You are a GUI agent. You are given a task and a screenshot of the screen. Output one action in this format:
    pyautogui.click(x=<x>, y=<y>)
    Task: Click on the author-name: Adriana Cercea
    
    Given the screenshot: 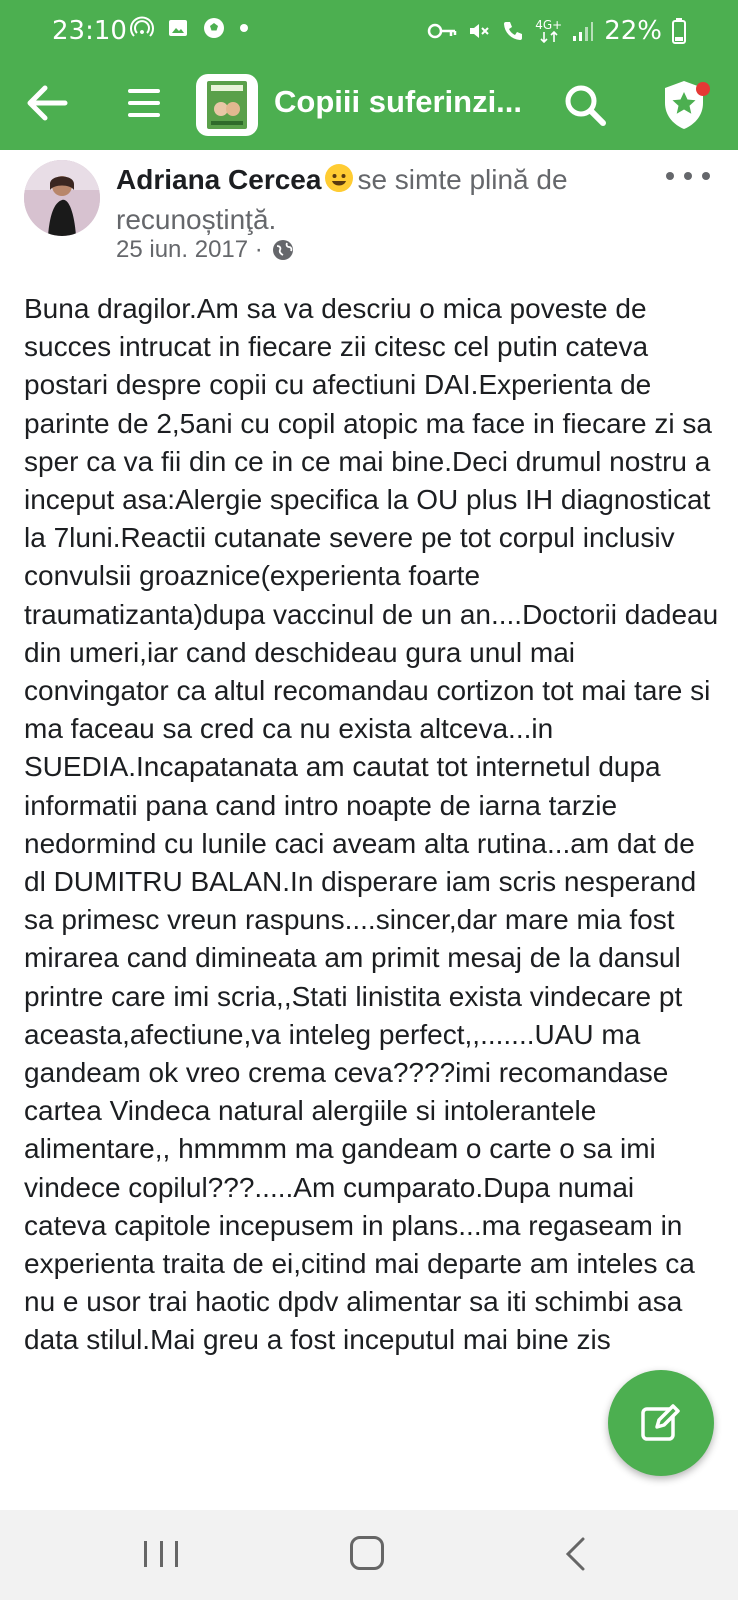 What is the action you would take?
    pyautogui.click(x=218, y=179)
    